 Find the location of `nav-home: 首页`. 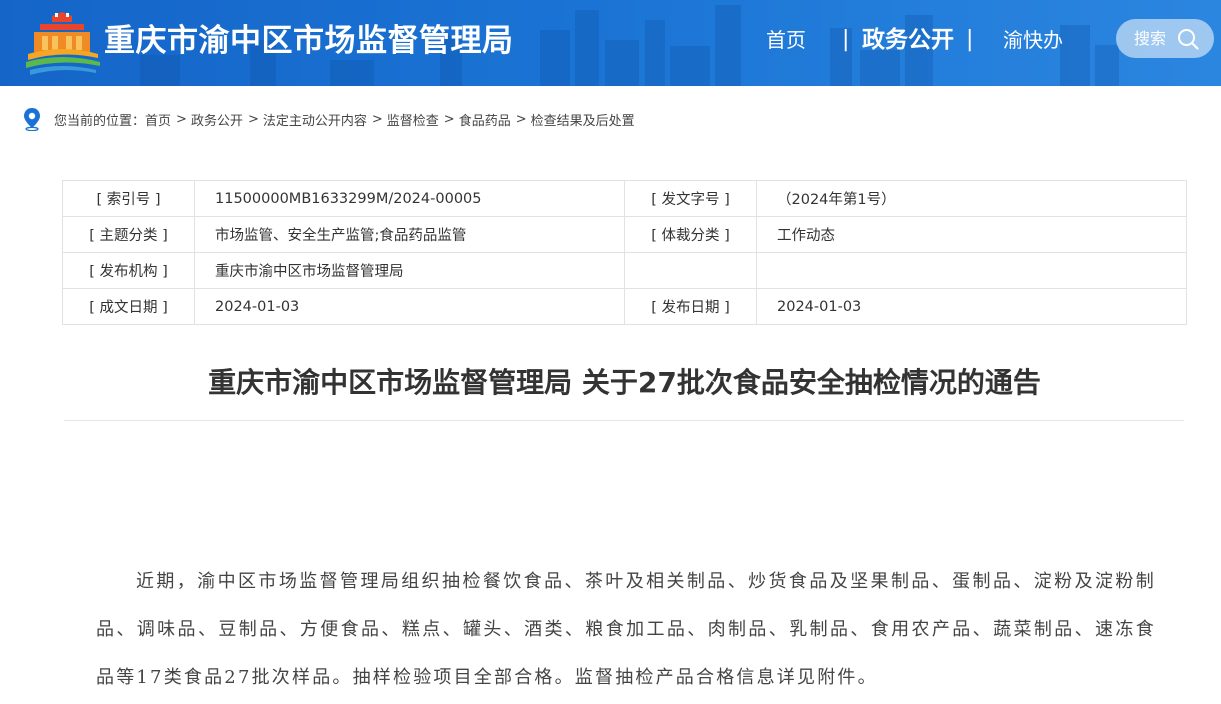

nav-home: 首页 is located at coordinates (786, 40).